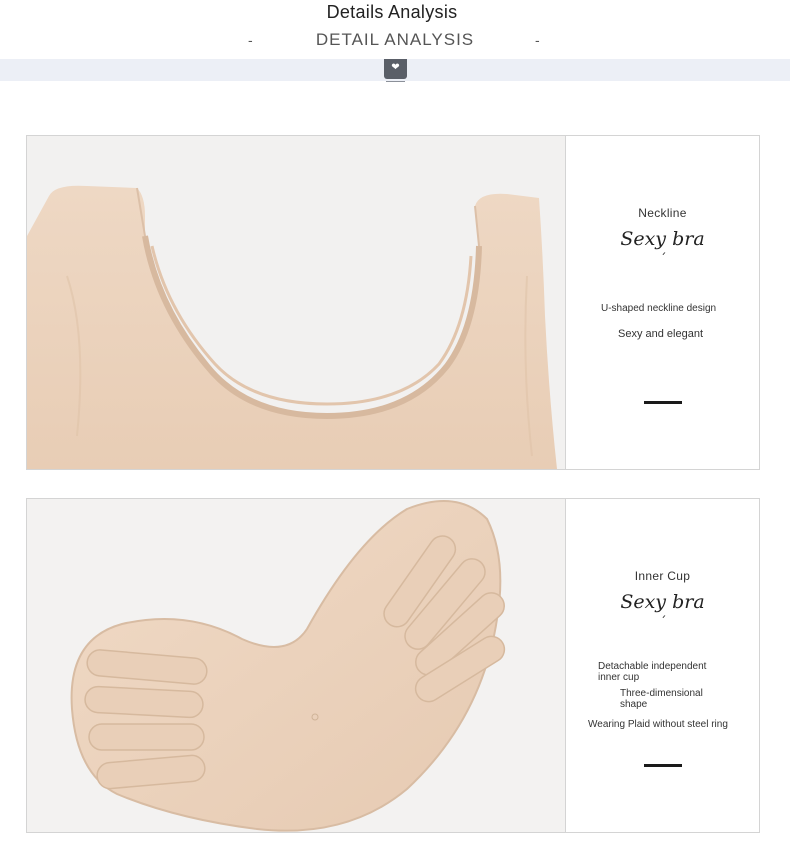  Describe the element at coordinates (652, 672) in the screenshot. I see `section-description: Detachable independent inner cup` at that location.